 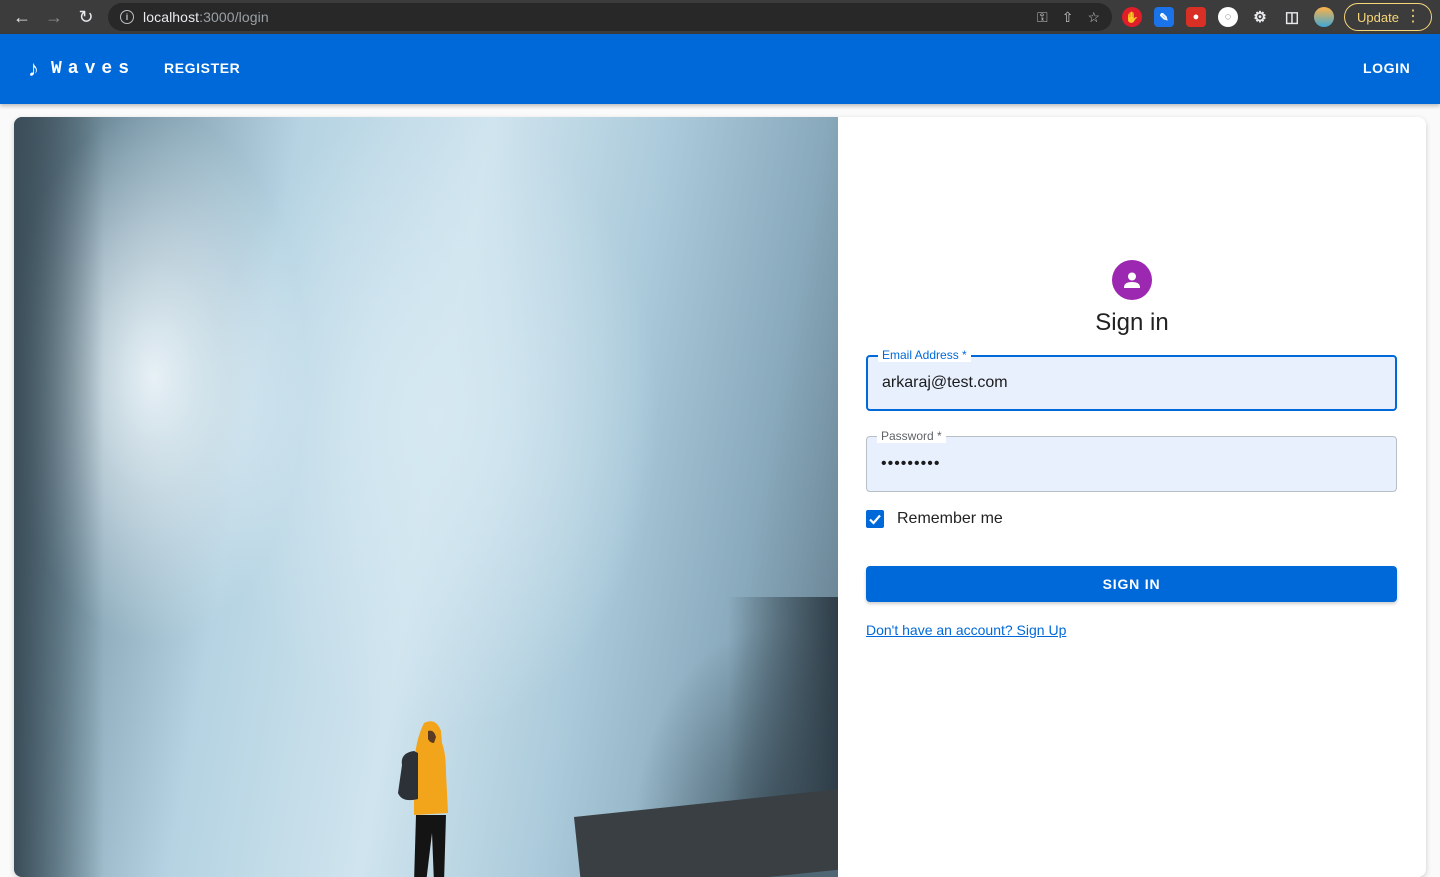 What do you see at coordinates (1132, 280) in the screenshot?
I see `account-avatar-icon` at bounding box center [1132, 280].